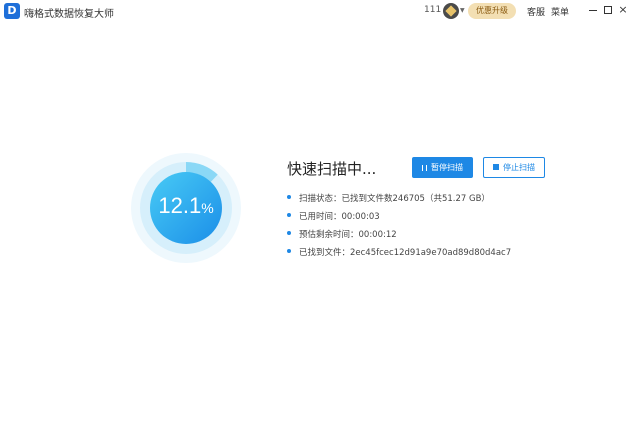  What do you see at coordinates (608, 10) in the screenshot?
I see `maximize-icon` at bounding box center [608, 10].